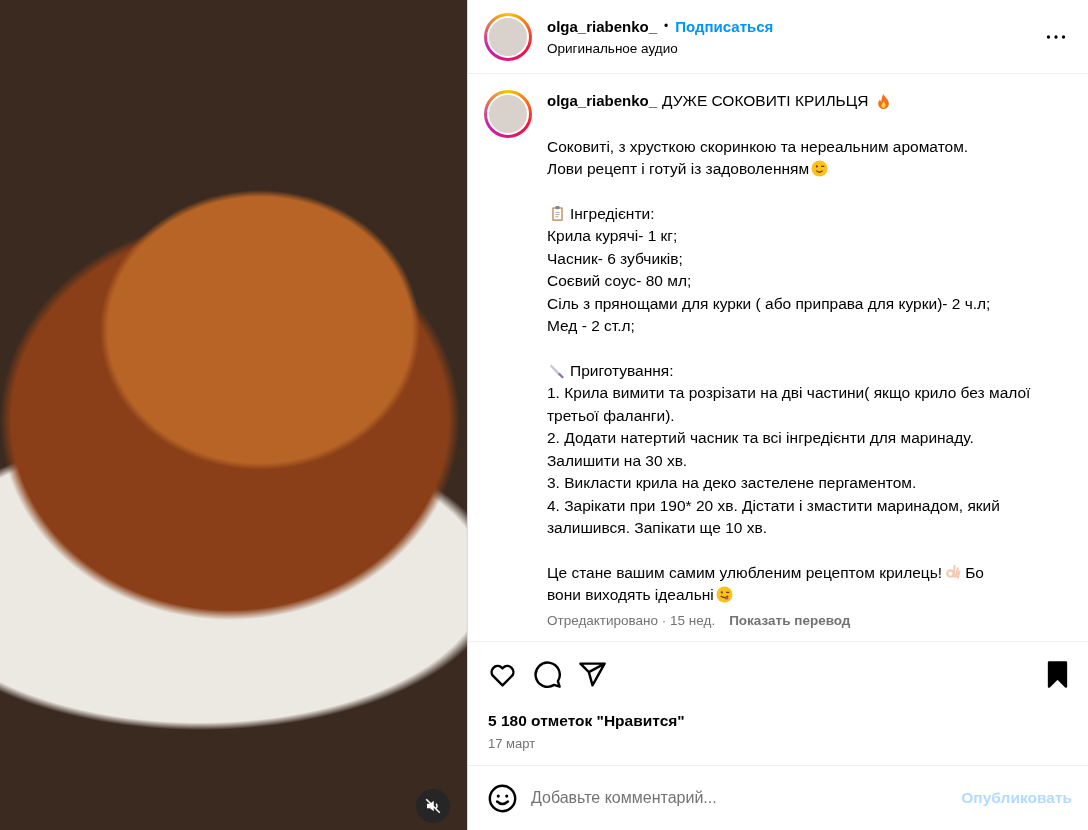 This screenshot has width=1088, height=830. What do you see at coordinates (1056, 36) in the screenshot?
I see `more-options-icon` at bounding box center [1056, 36].